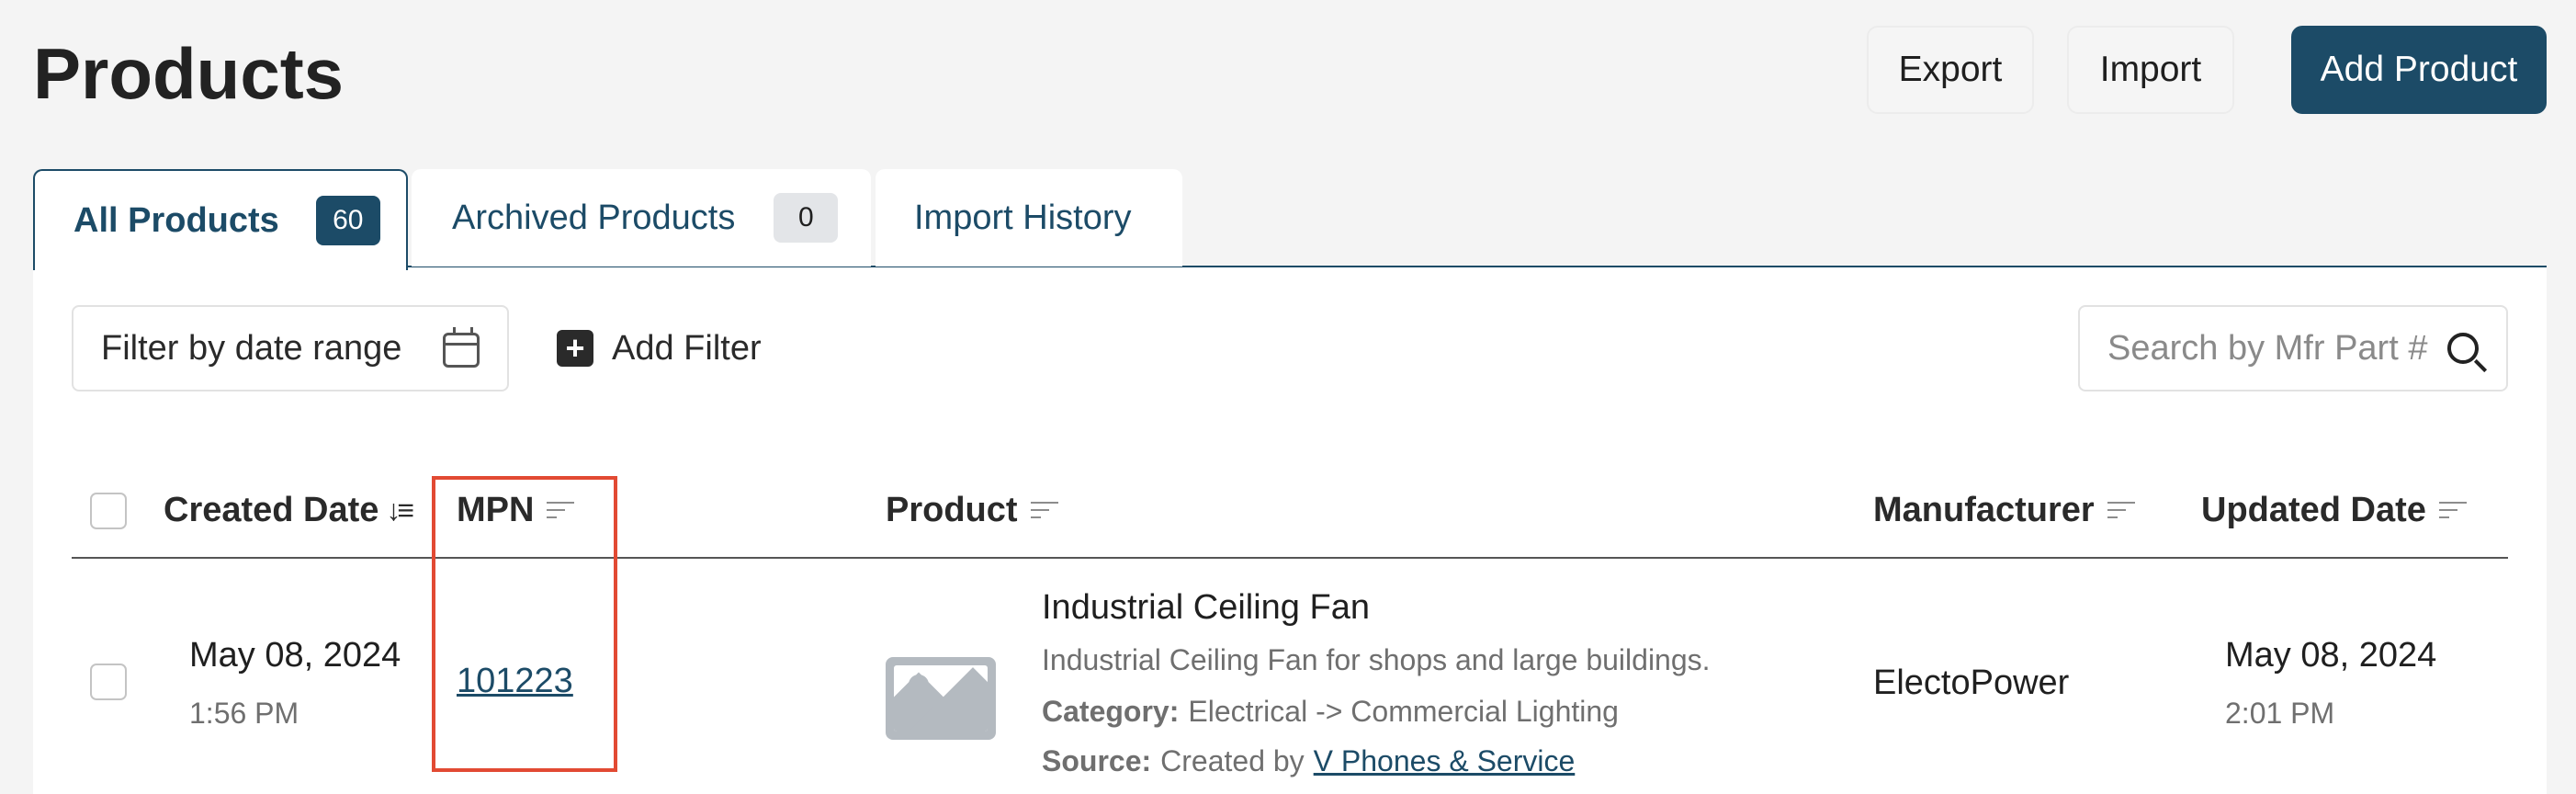  Describe the element at coordinates (295, 656) in the screenshot. I see `created-date: May 08, 2024` at that location.